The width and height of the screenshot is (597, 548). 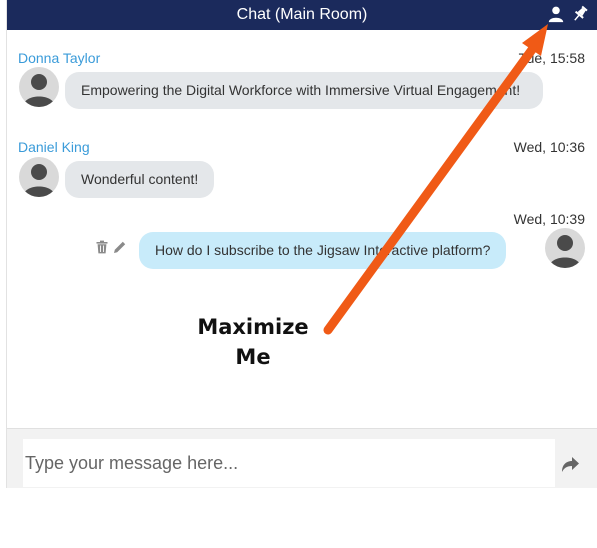 I want to click on sender-name: Daniel King, so click(x=54, y=147).